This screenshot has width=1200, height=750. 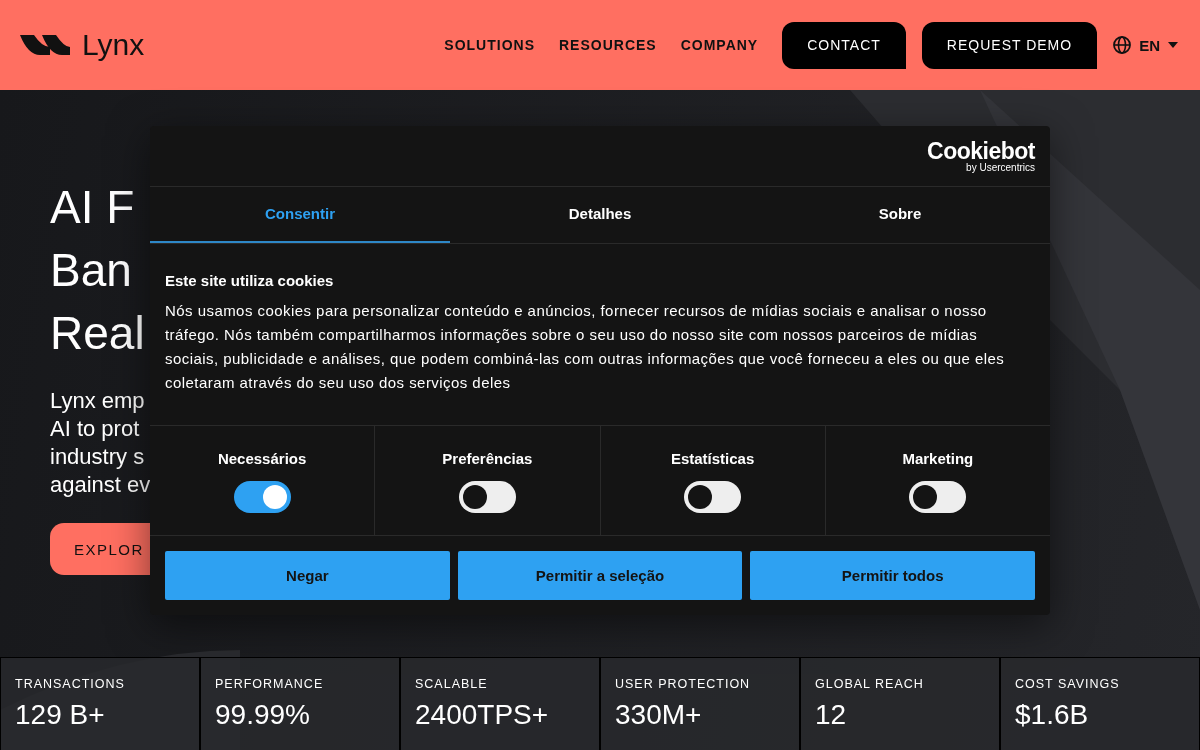 What do you see at coordinates (900, 215) in the screenshot?
I see `dialog-tab: Sobre` at bounding box center [900, 215].